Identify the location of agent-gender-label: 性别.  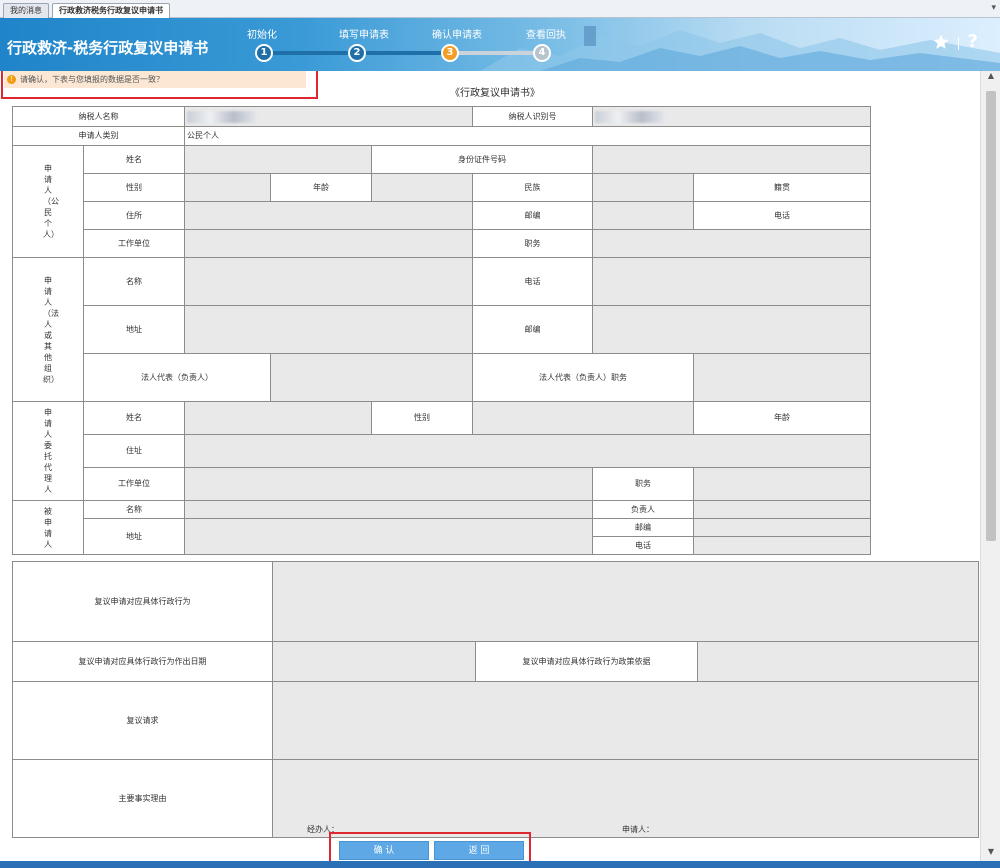
(422, 418).